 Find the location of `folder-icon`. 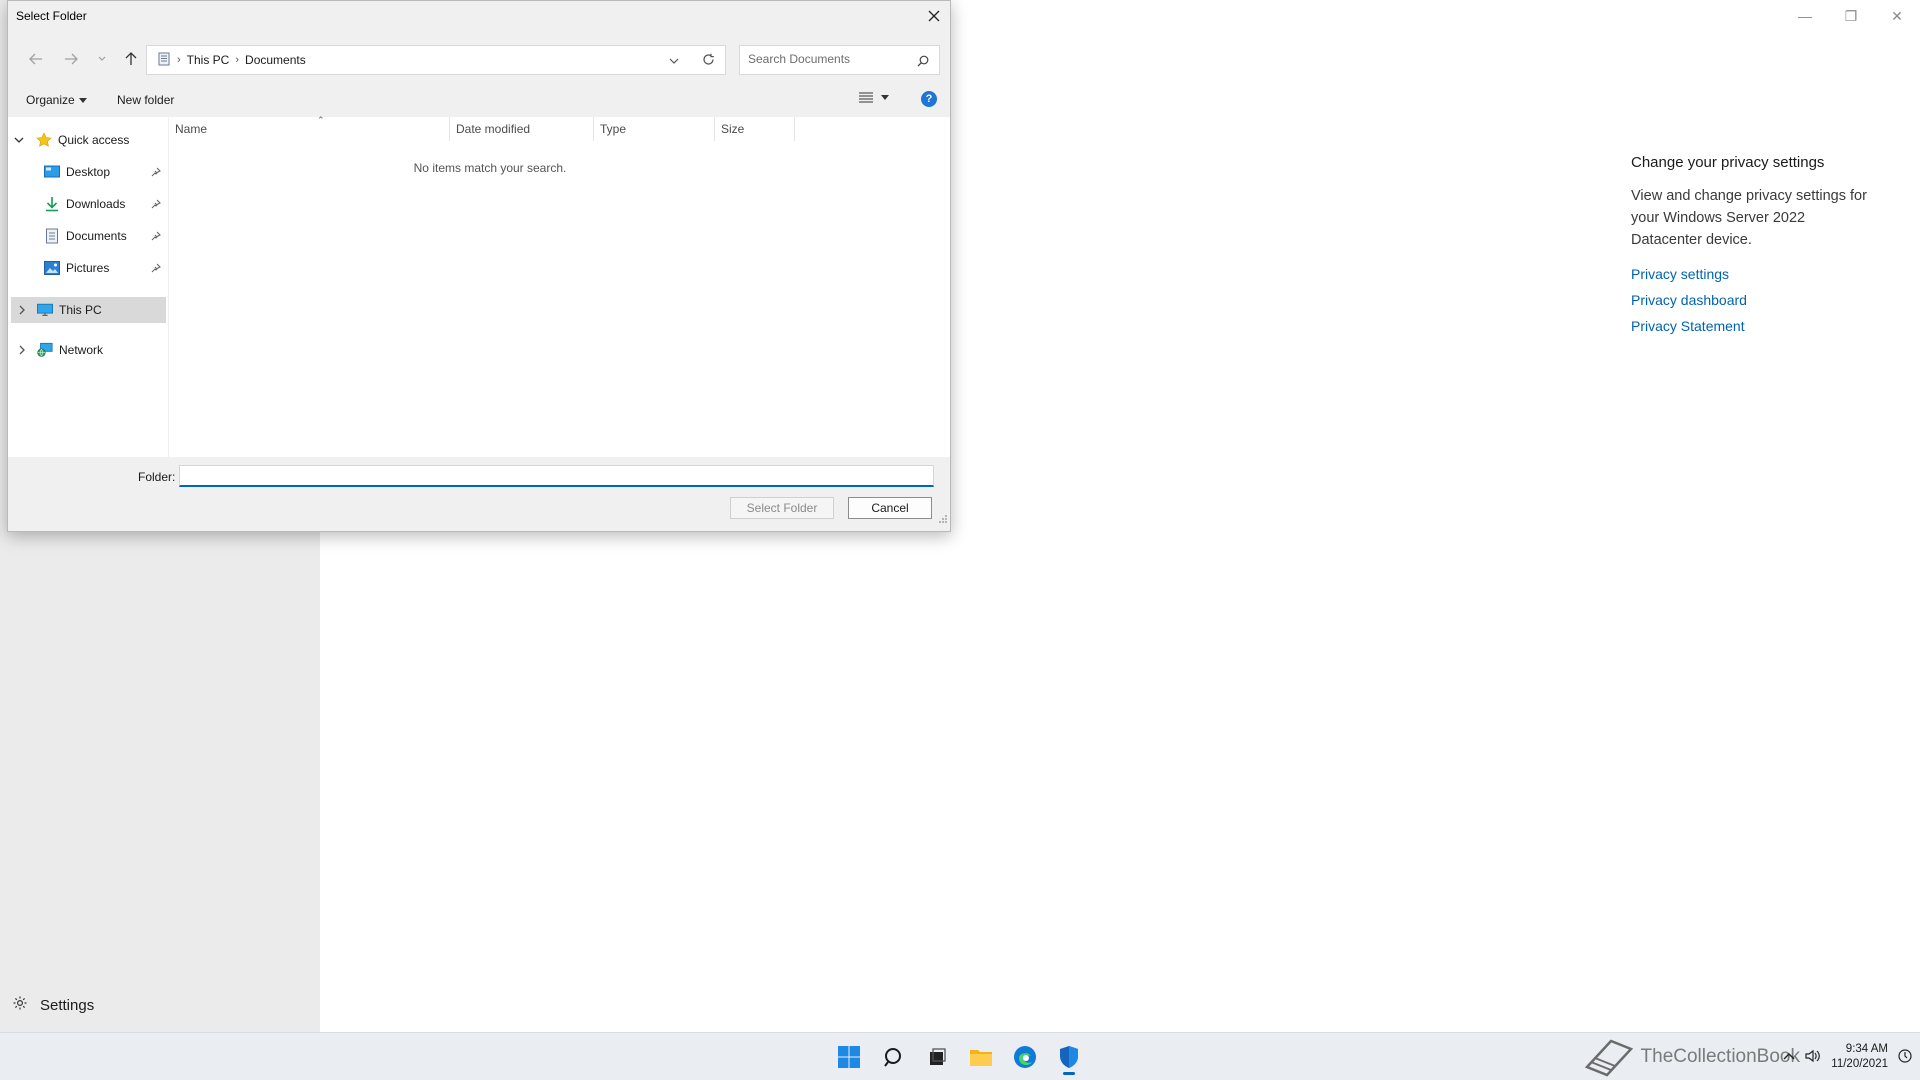

folder-icon is located at coordinates (981, 1058).